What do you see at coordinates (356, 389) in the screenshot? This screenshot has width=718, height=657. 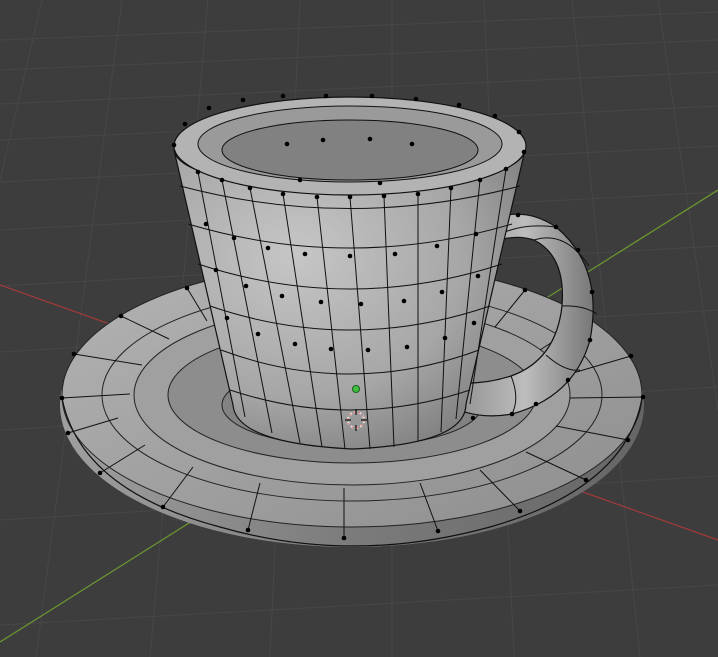 I see `object-origin-icon` at bounding box center [356, 389].